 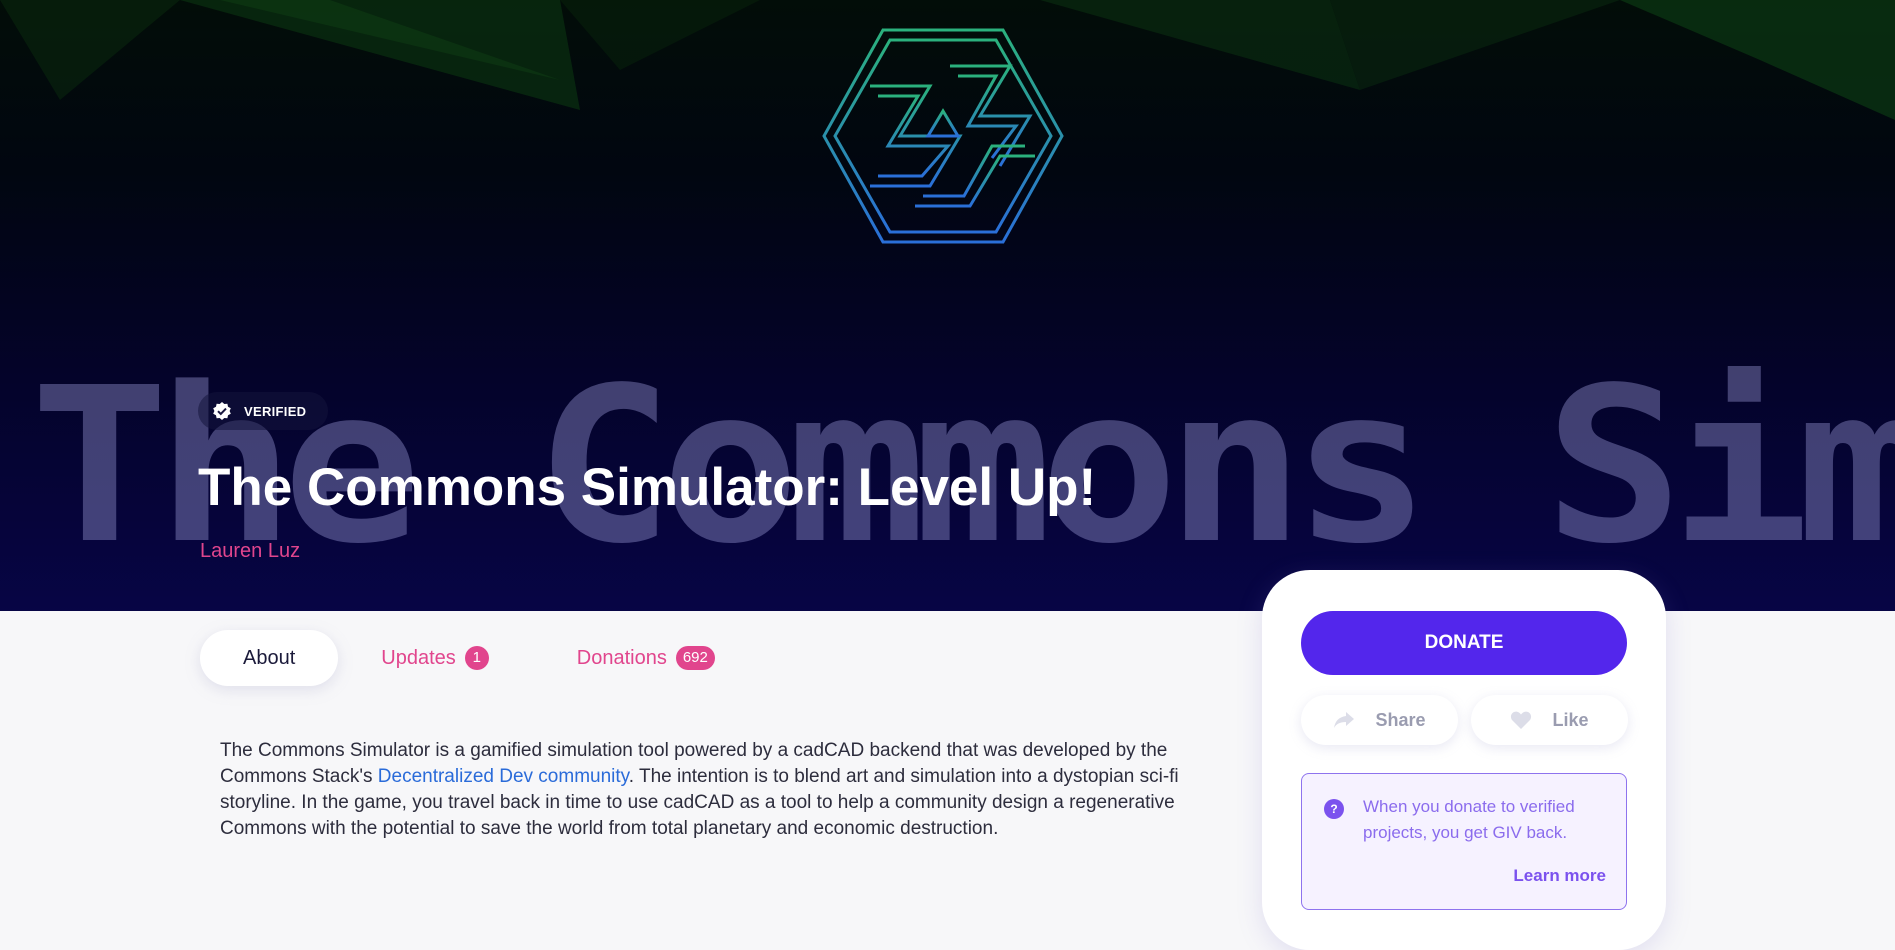 What do you see at coordinates (275, 411) in the screenshot?
I see `verified-label: VERIFIED` at bounding box center [275, 411].